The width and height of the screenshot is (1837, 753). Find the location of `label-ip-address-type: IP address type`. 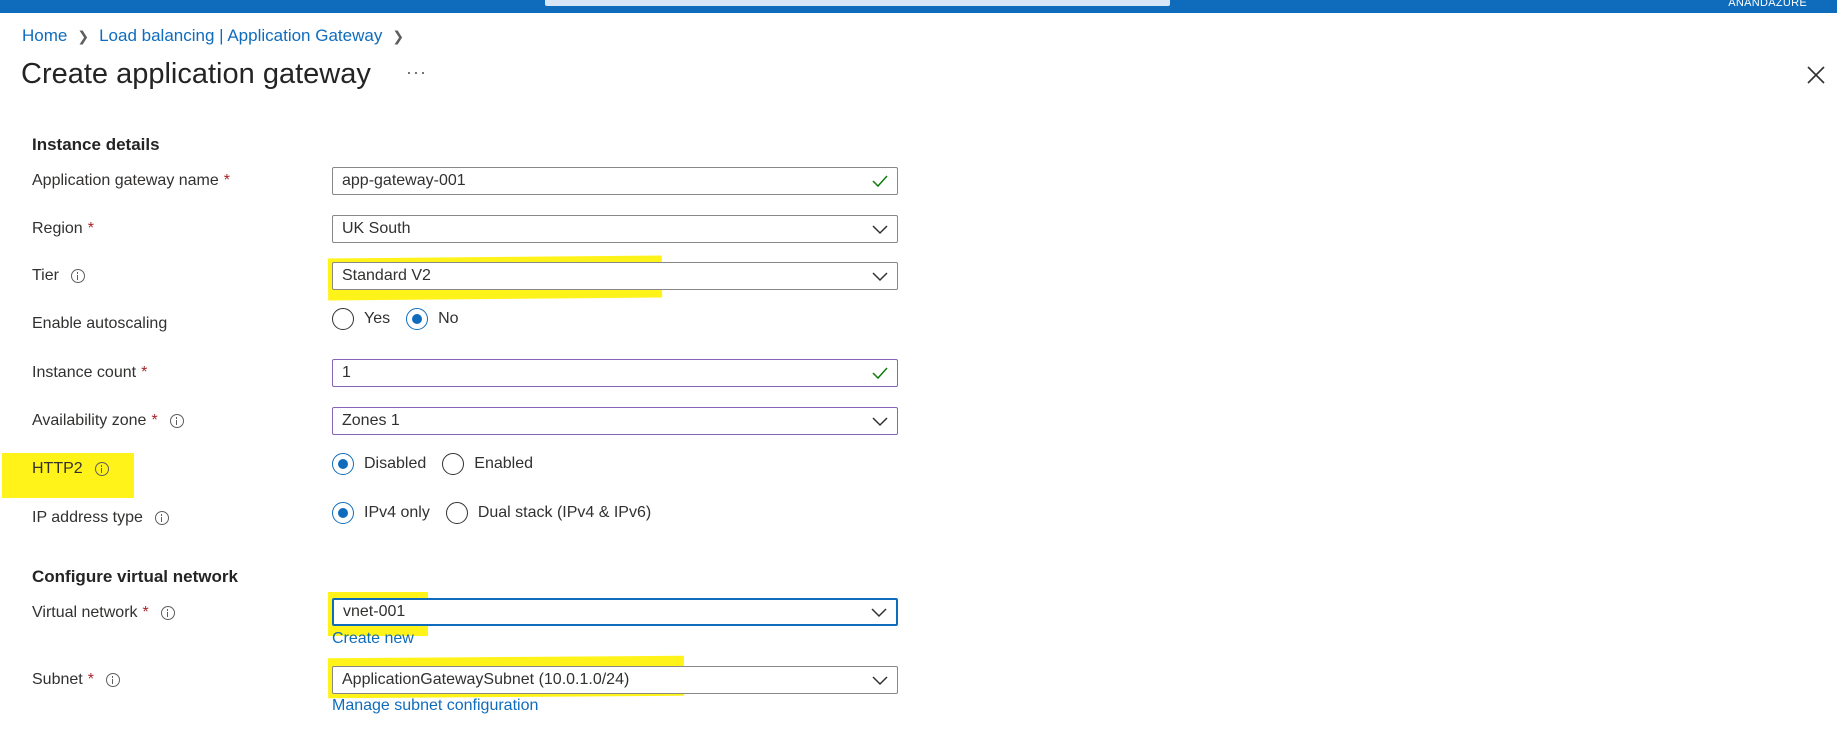

label-ip-address-type: IP address type is located at coordinates (100, 518).